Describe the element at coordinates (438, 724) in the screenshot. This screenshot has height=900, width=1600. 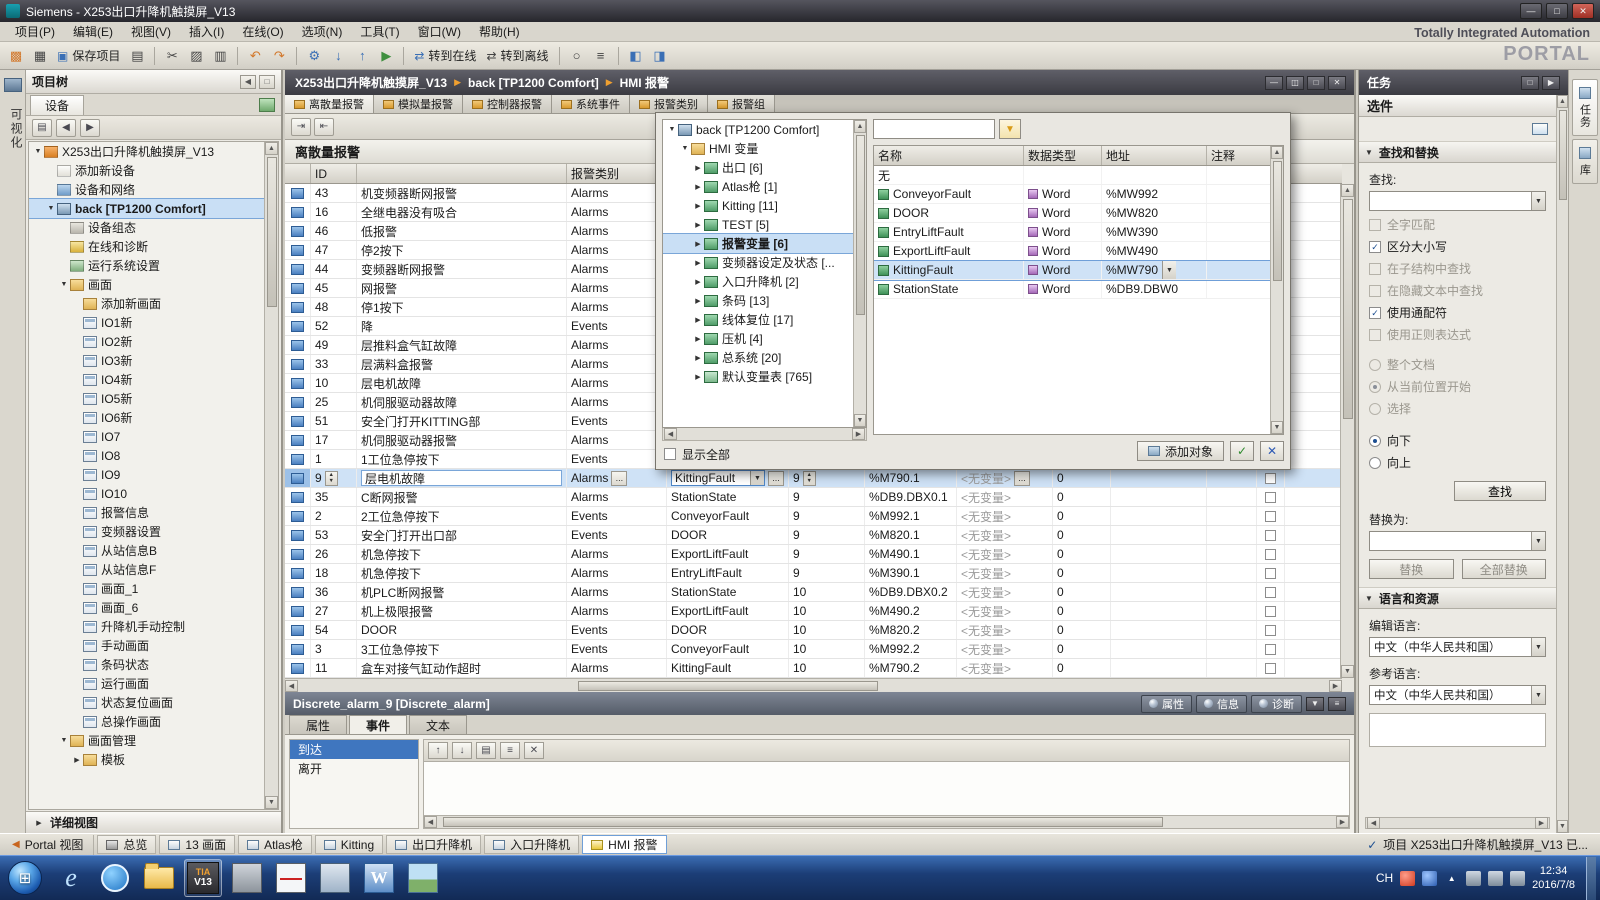
I see `inspector-tab: 文本` at that location.